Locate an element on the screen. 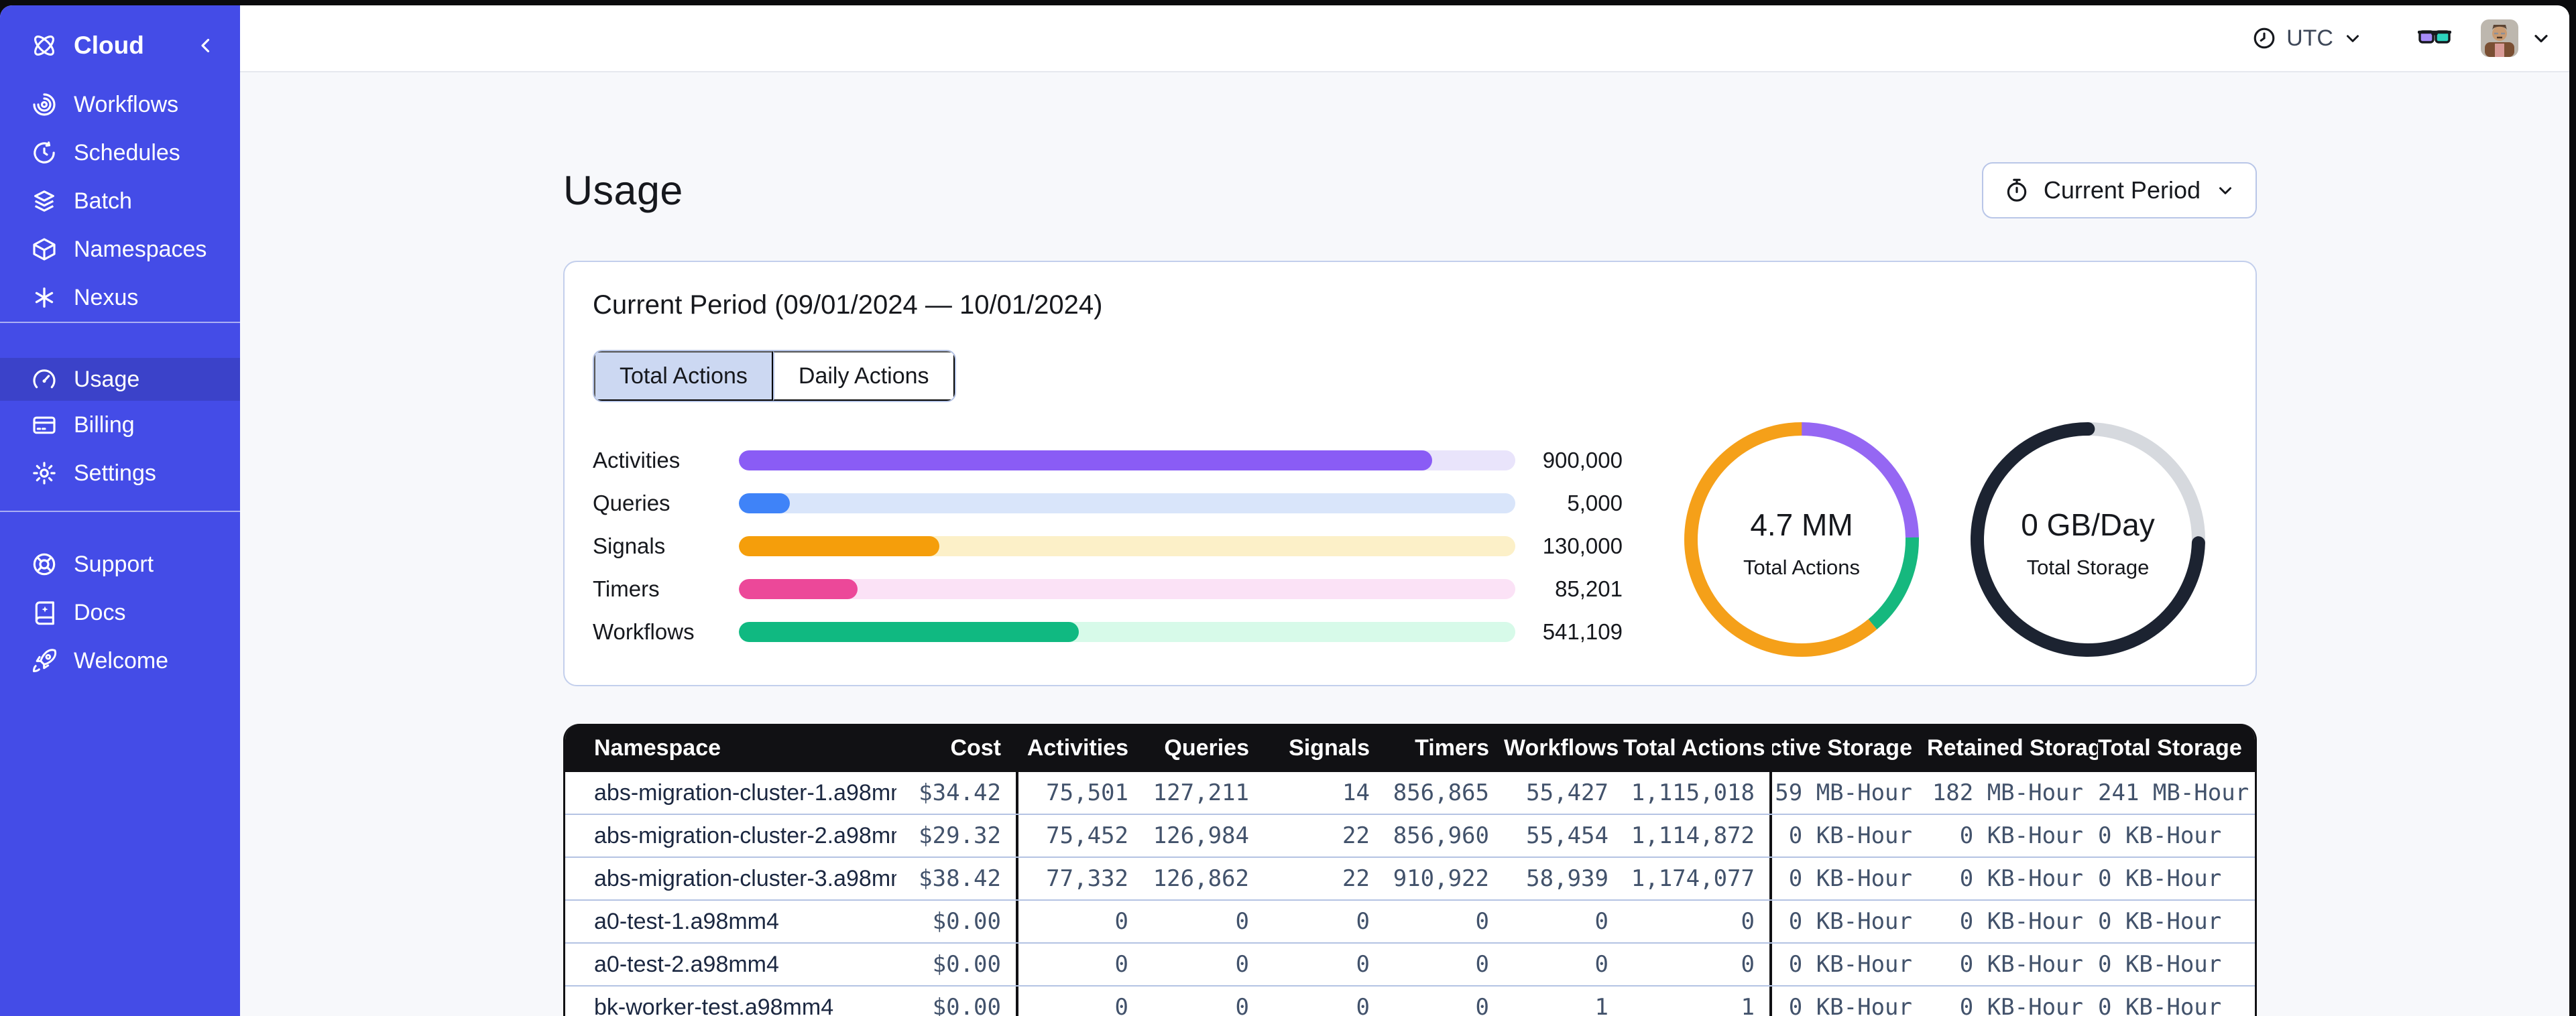 This screenshot has height=1016, width=2576. value-cell: 126,984 is located at coordinates (1201, 835).